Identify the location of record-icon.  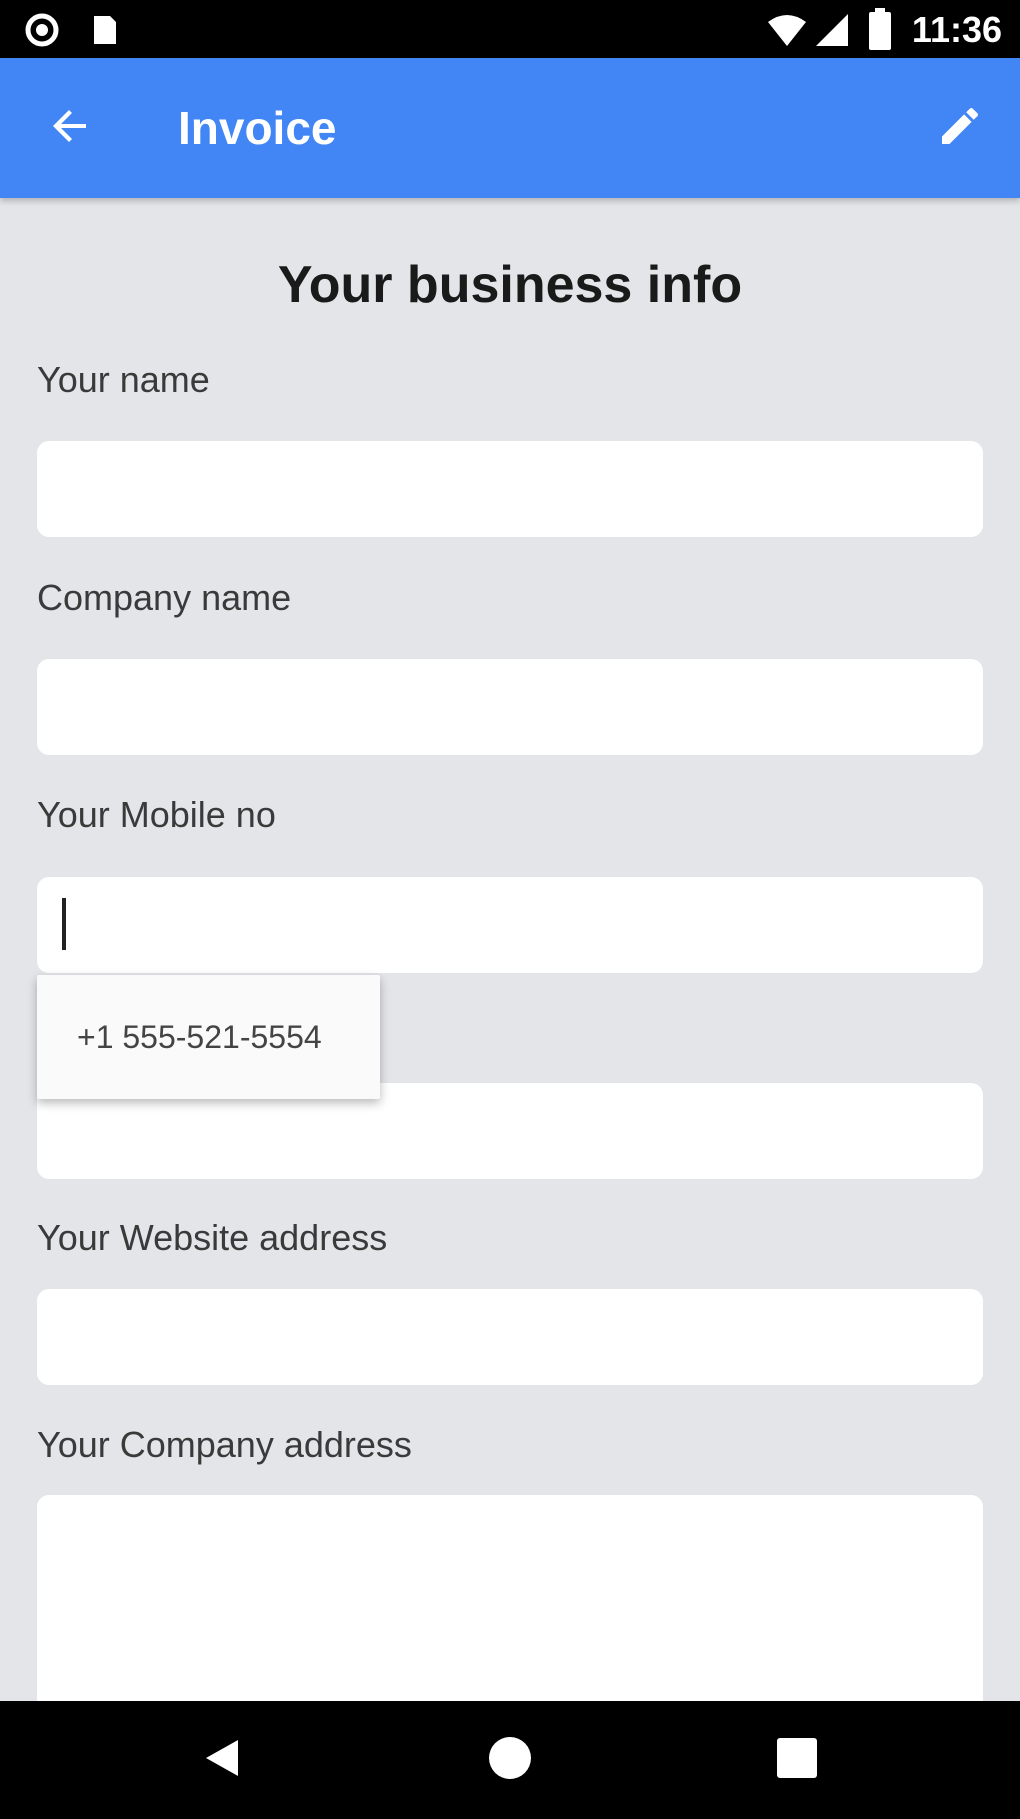
(42, 30).